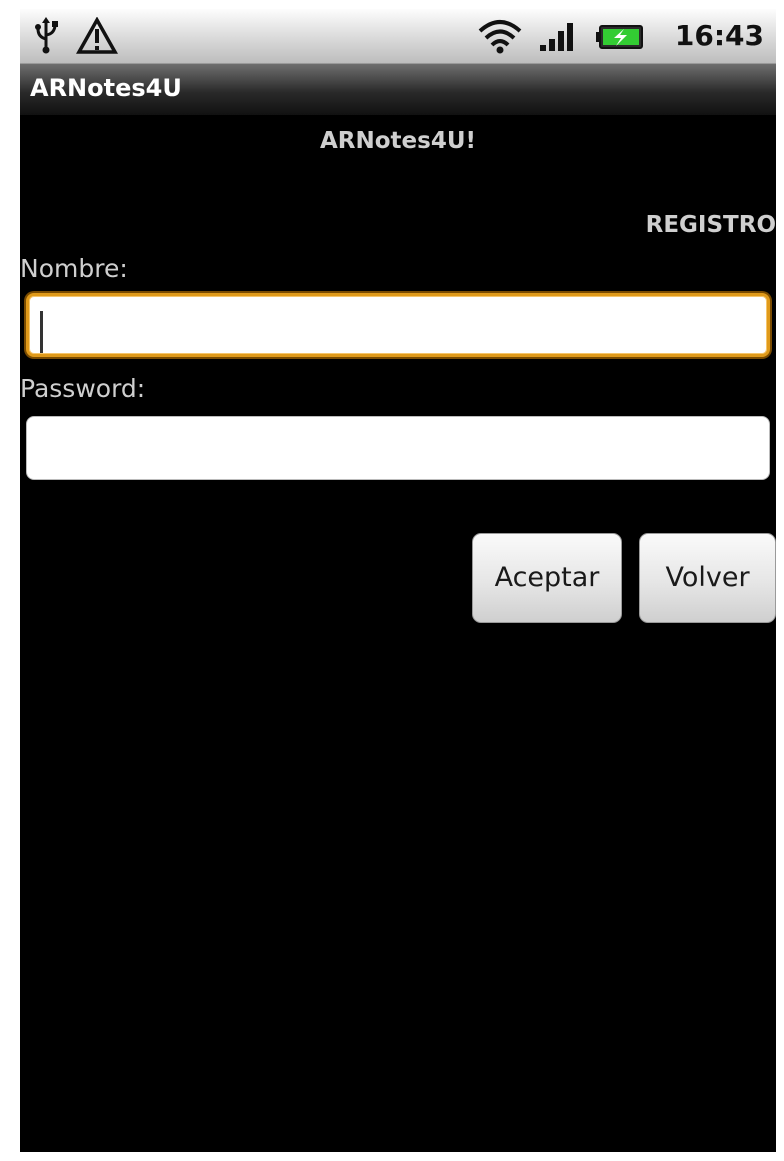 This screenshot has width=784, height=1161. What do you see at coordinates (397, 141) in the screenshot?
I see `page-heading: ARNotes4U!` at bounding box center [397, 141].